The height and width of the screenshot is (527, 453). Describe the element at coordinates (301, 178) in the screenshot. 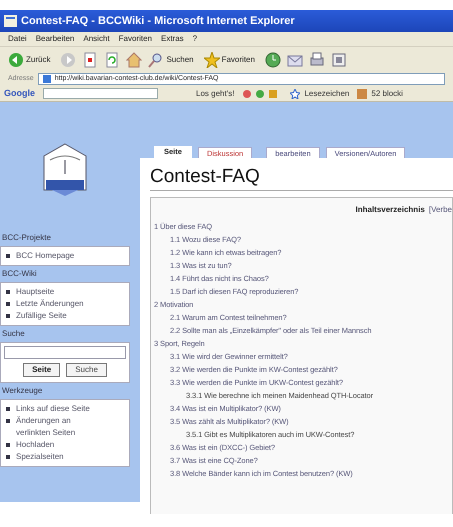

I see `page-title: Contest-FAQ` at that location.